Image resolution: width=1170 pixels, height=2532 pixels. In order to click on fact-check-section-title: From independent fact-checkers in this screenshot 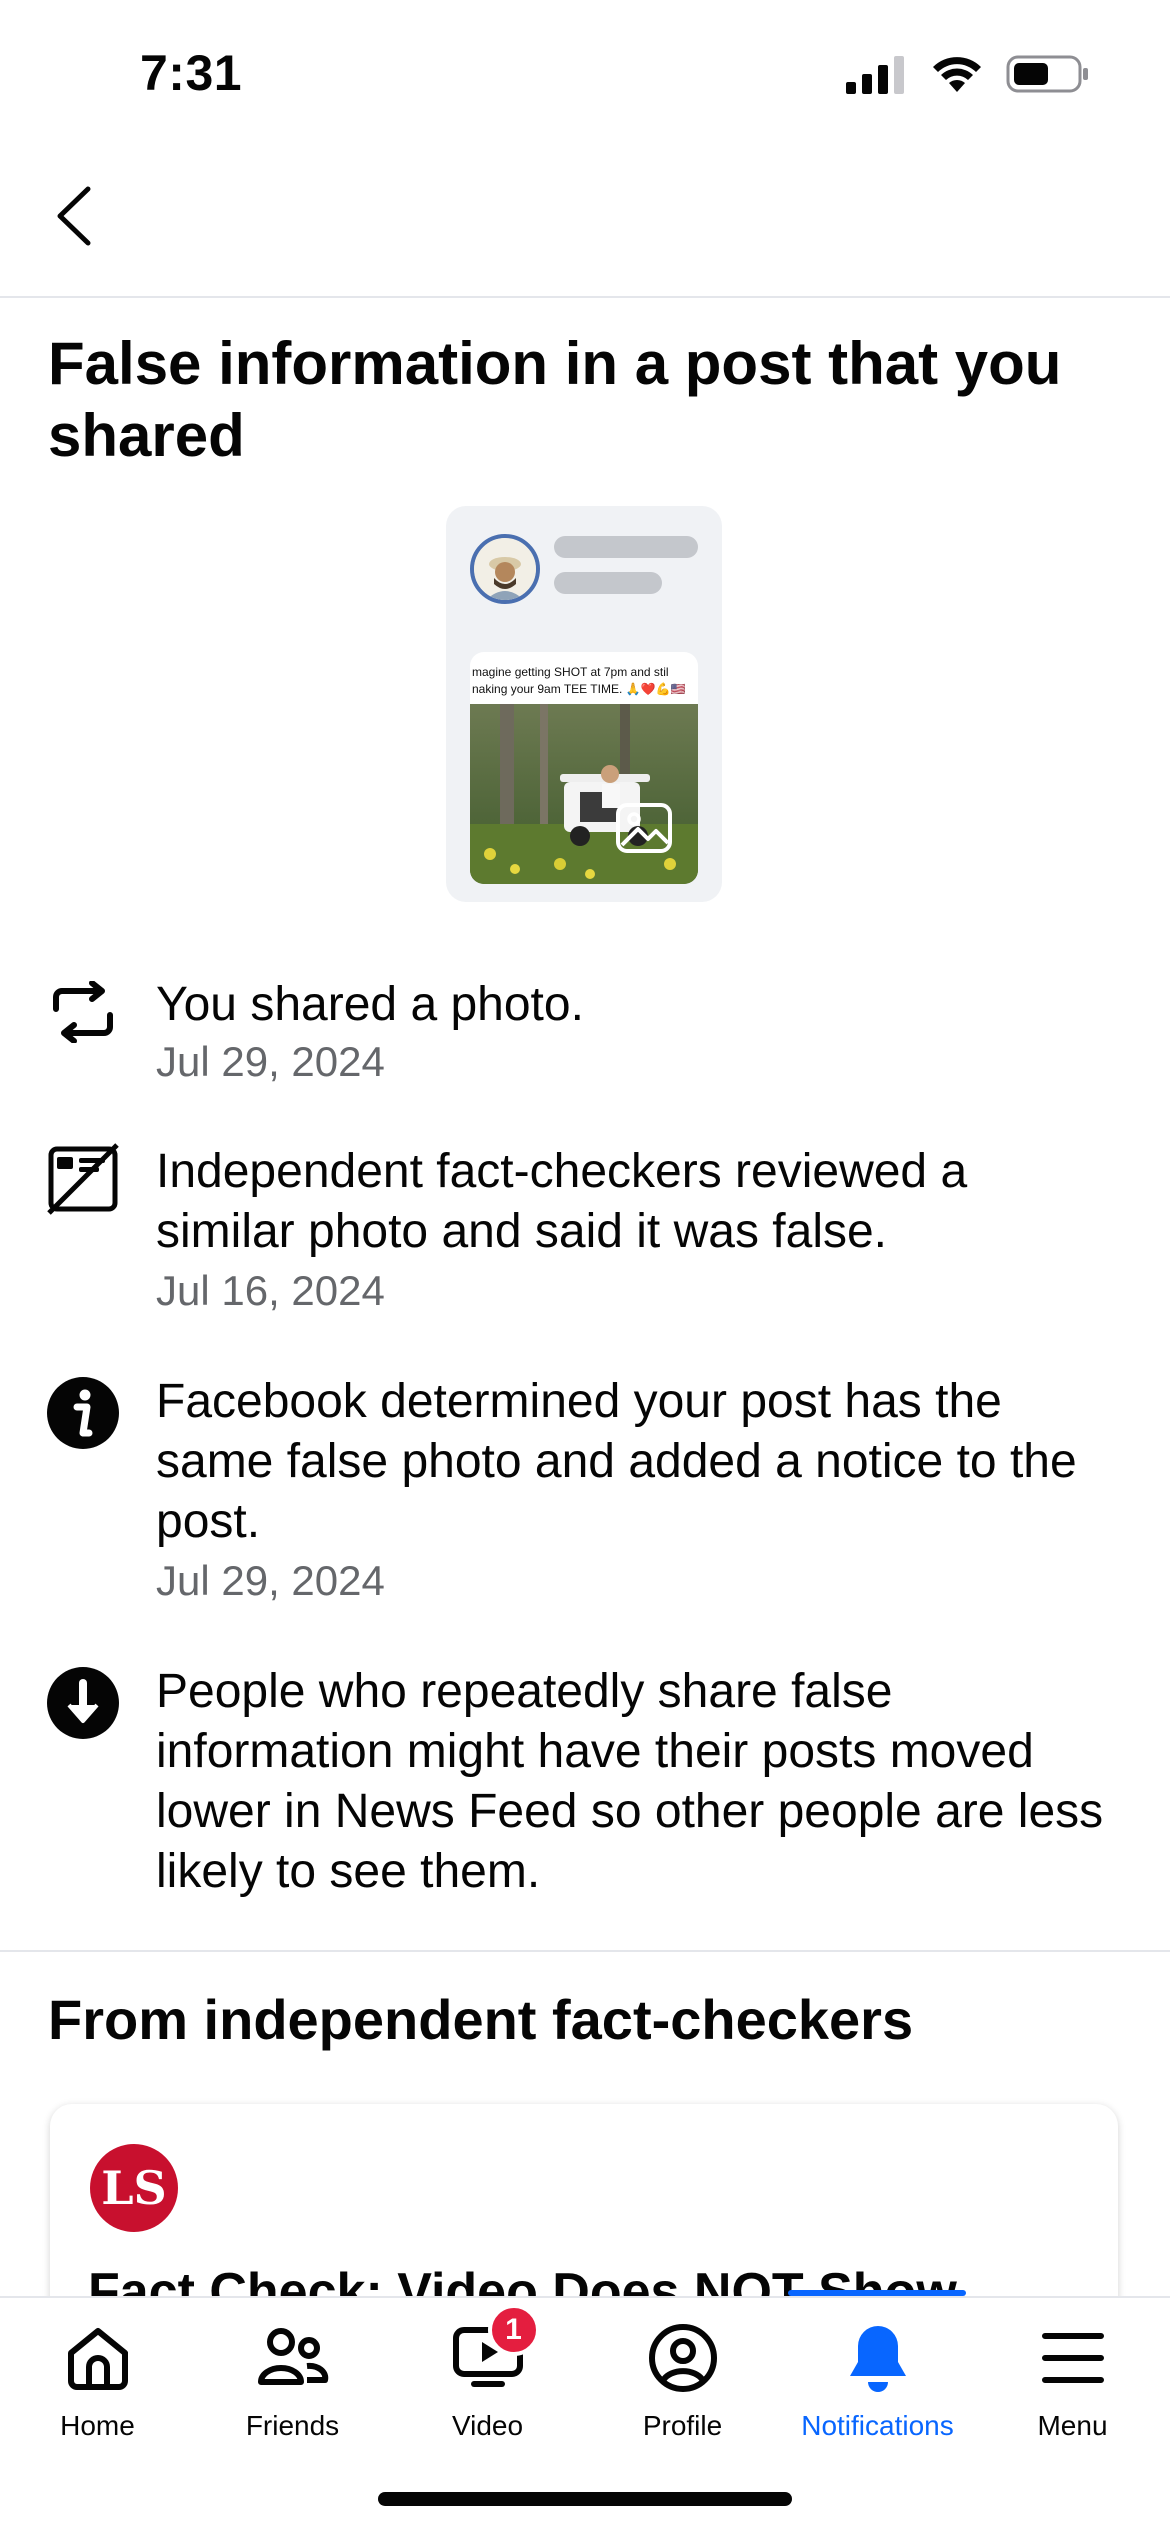, I will do `click(481, 2019)`.